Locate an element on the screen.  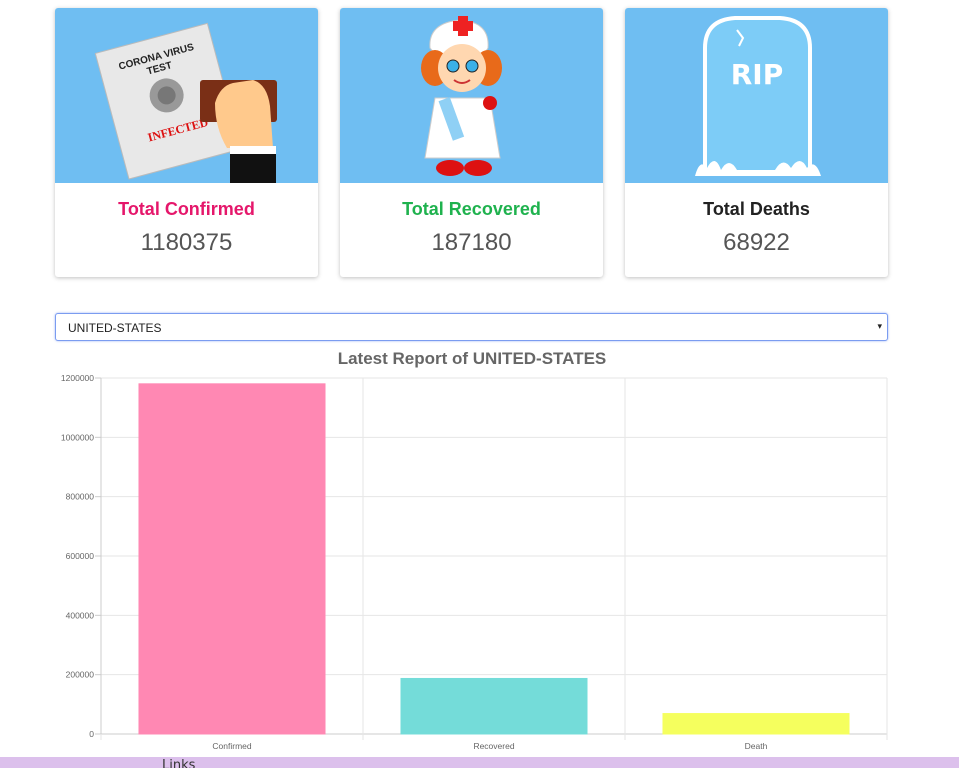
chevron-down-icon: ▾ is located at coordinates (879, 326).